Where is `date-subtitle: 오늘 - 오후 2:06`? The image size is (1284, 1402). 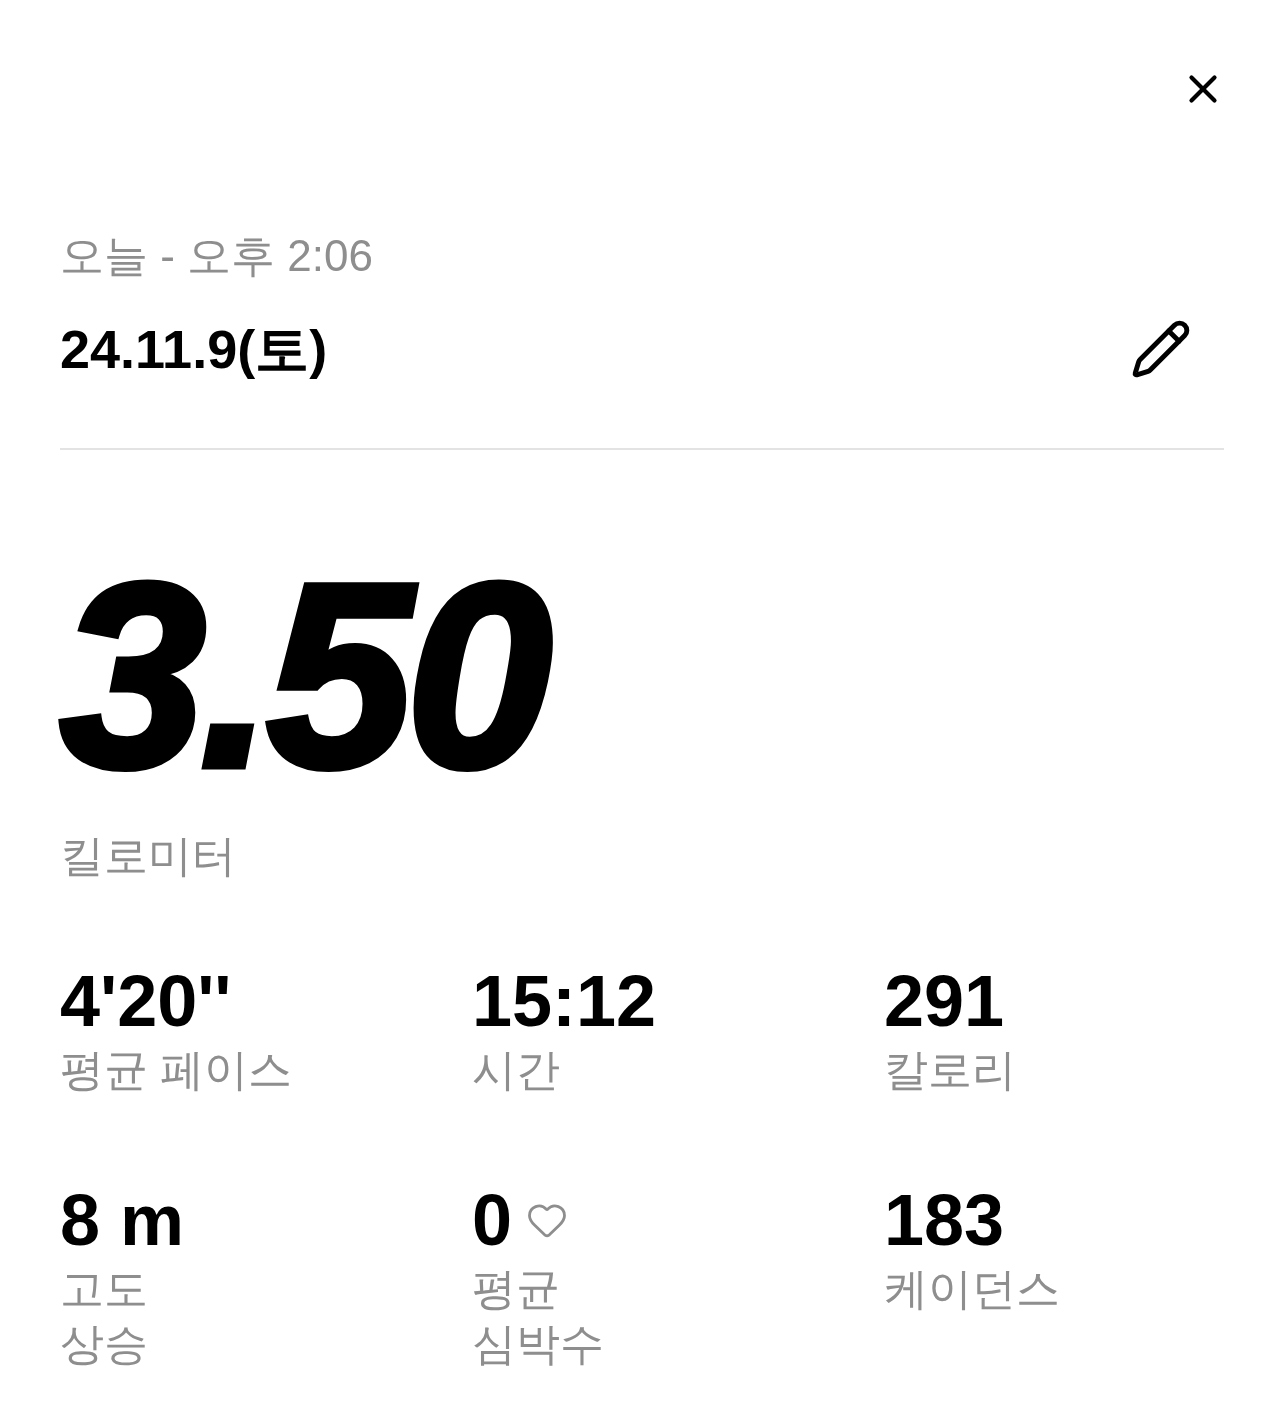
date-subtitle: 오늘 - 오후 2:06 is located at coordinates (216, 256).